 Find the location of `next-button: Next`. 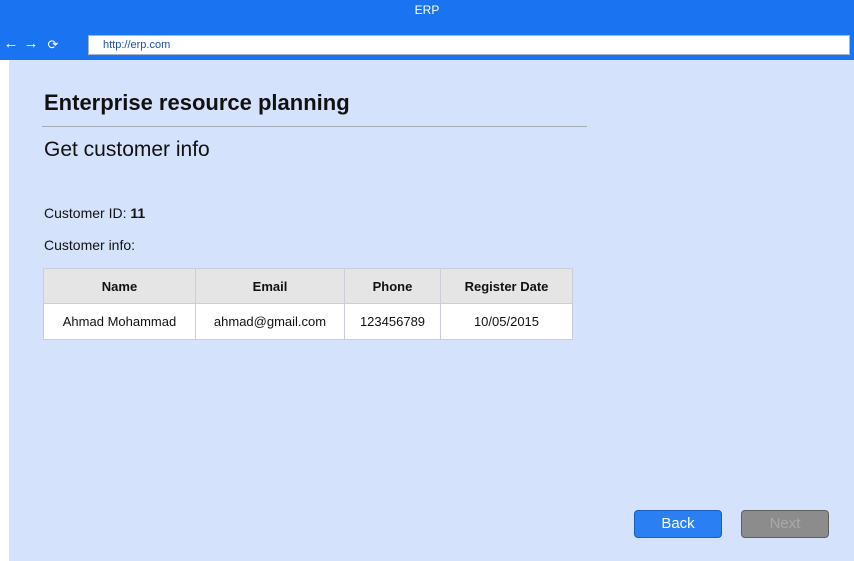

next-button: Next is located at coordinates (785, 524).